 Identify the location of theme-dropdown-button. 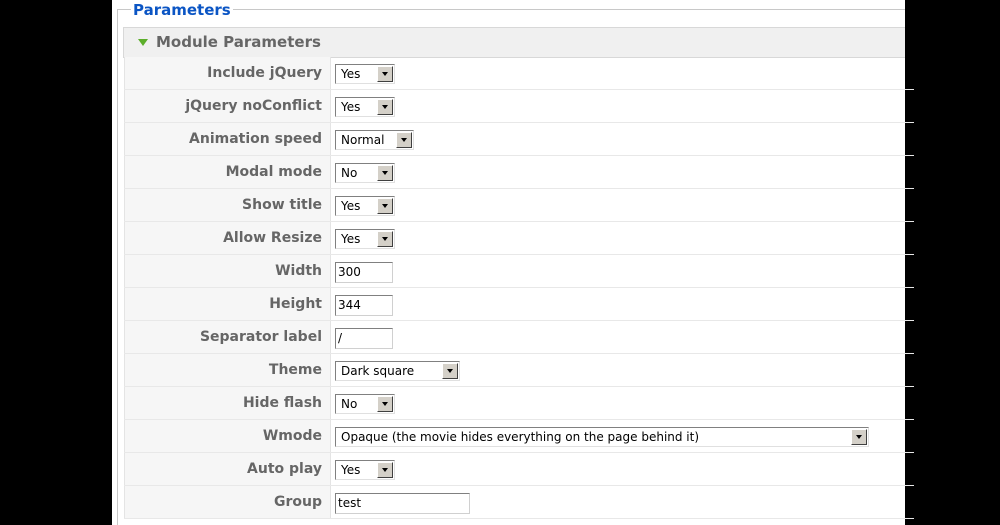
(450, 371).